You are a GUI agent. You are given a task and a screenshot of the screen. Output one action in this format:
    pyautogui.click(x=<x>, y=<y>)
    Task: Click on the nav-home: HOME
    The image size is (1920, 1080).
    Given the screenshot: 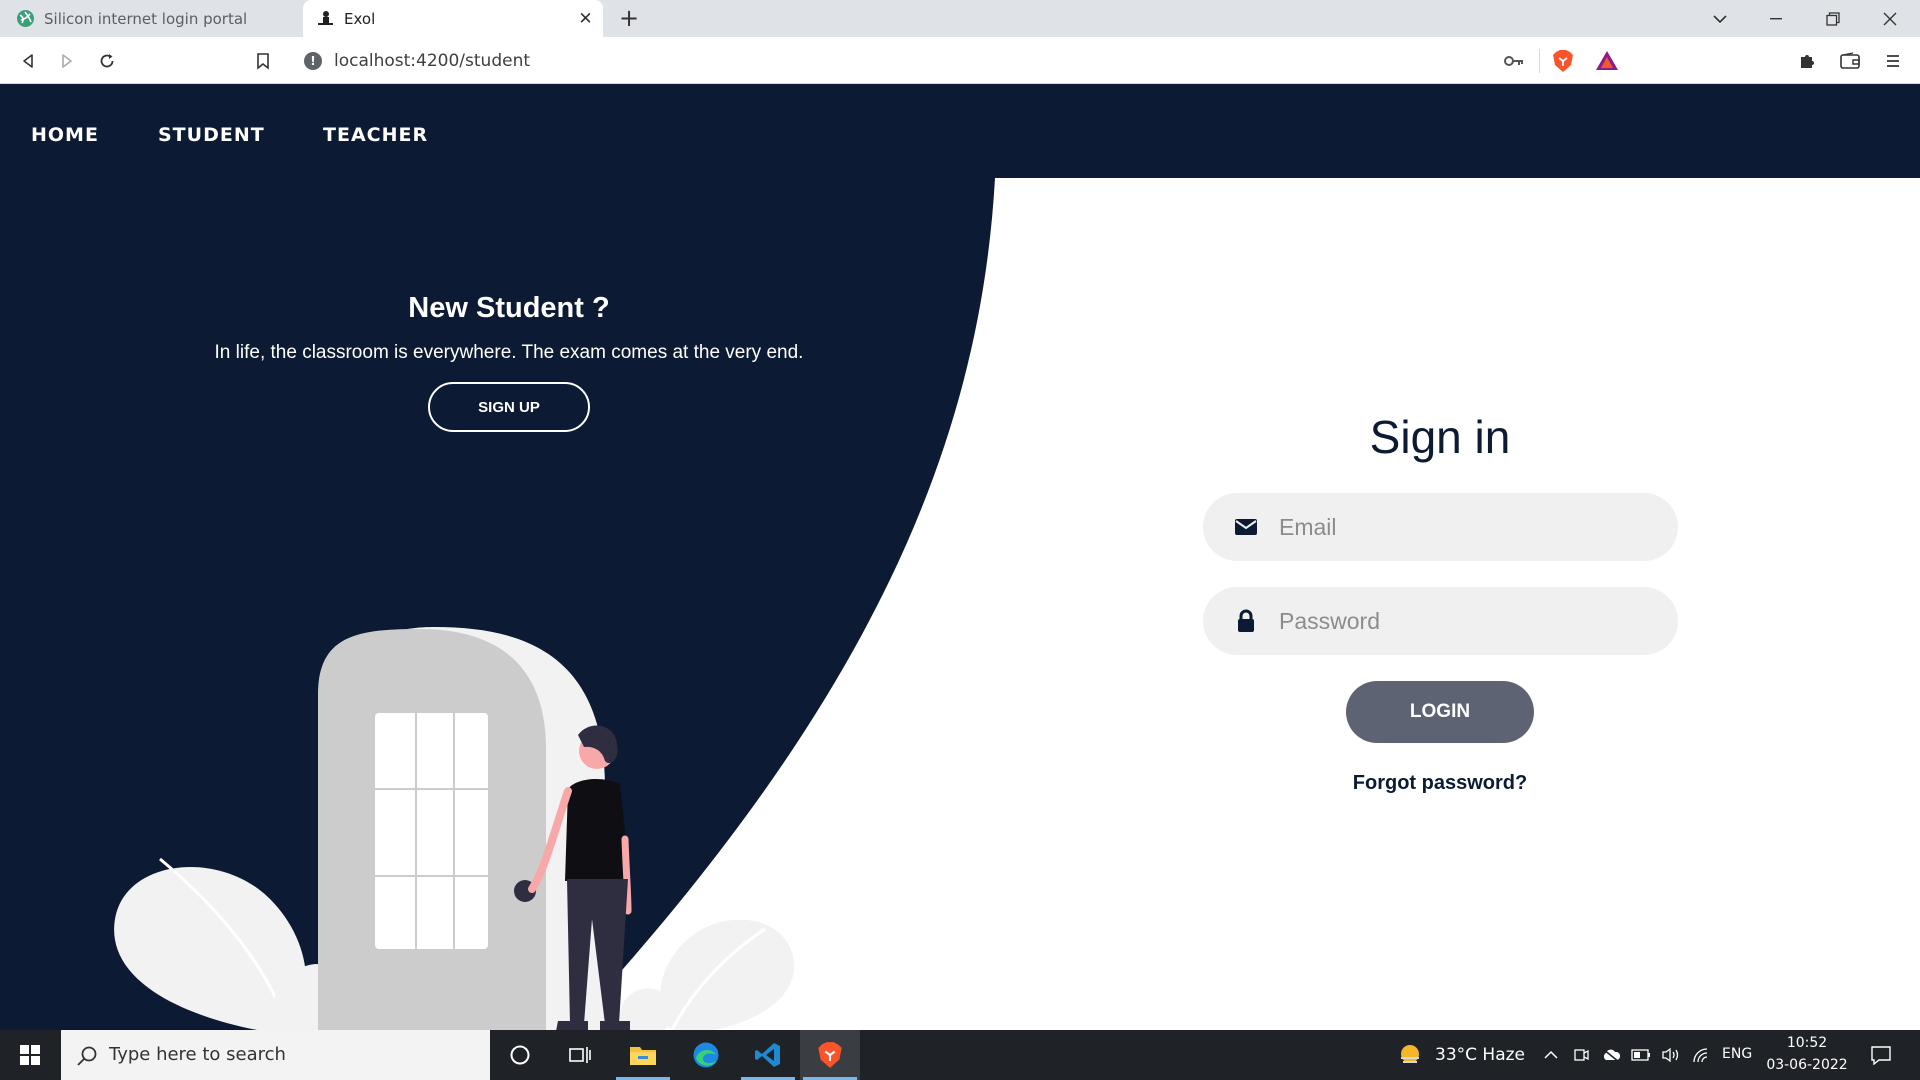 What is the action you would take?
    pyautogui.click(x=65, y=135)
    